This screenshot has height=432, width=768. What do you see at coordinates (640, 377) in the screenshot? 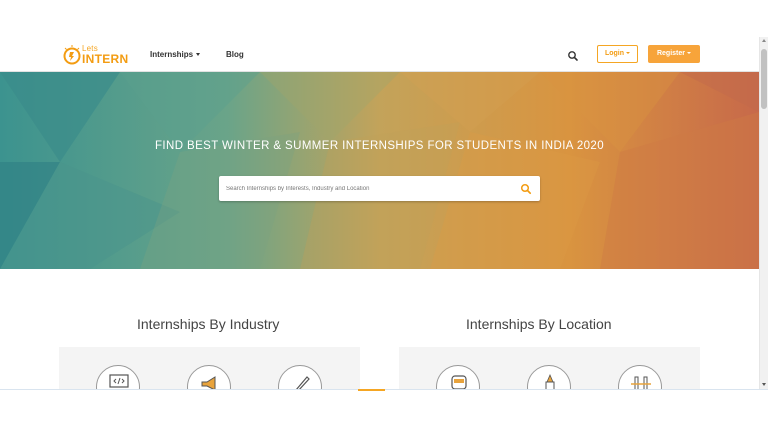
I see `bridge-icon` at bounding box center [640, 377].